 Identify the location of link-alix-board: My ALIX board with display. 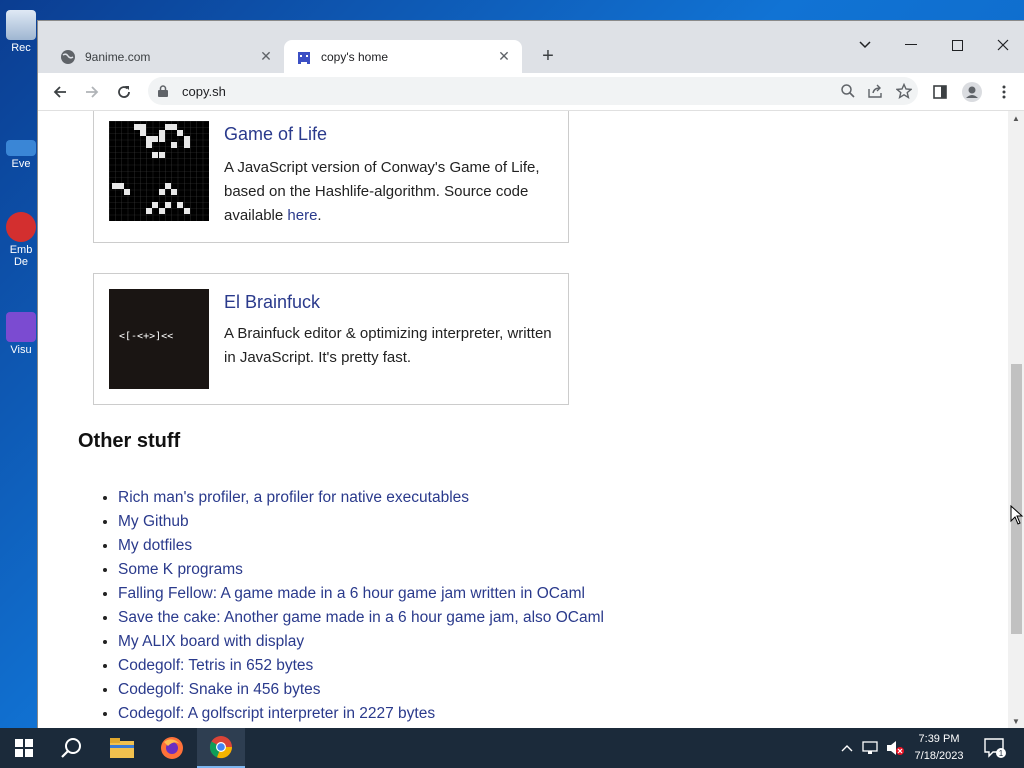
(211, 641).